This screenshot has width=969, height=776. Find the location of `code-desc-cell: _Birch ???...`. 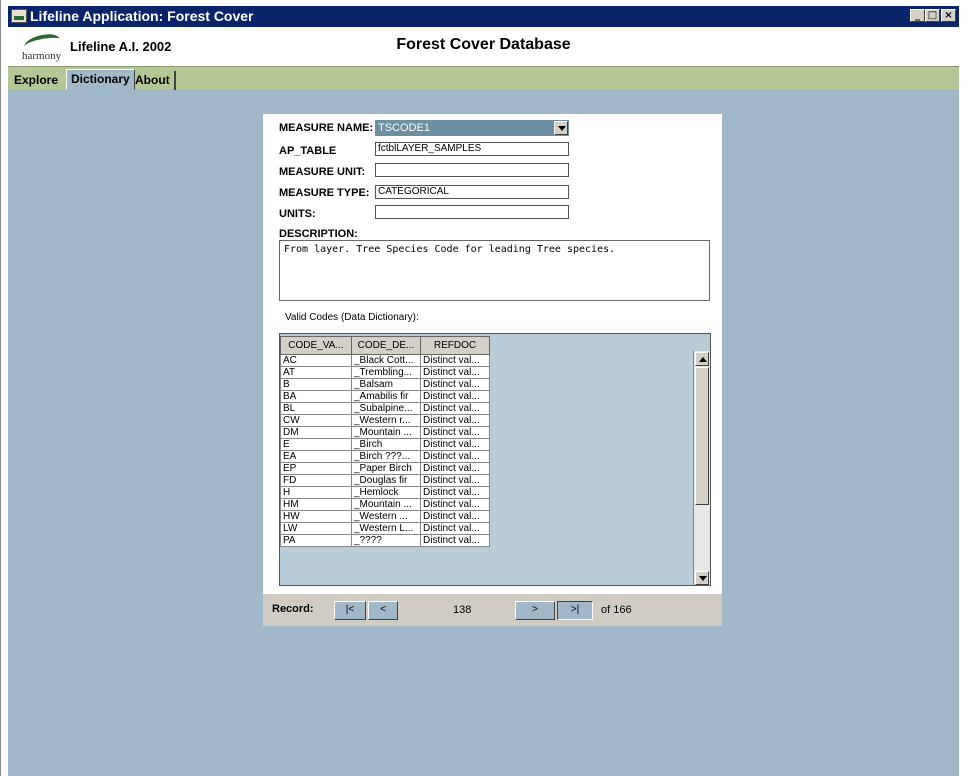

code-desc-cell: _Birch ???... is located at coordinates (386, 456).